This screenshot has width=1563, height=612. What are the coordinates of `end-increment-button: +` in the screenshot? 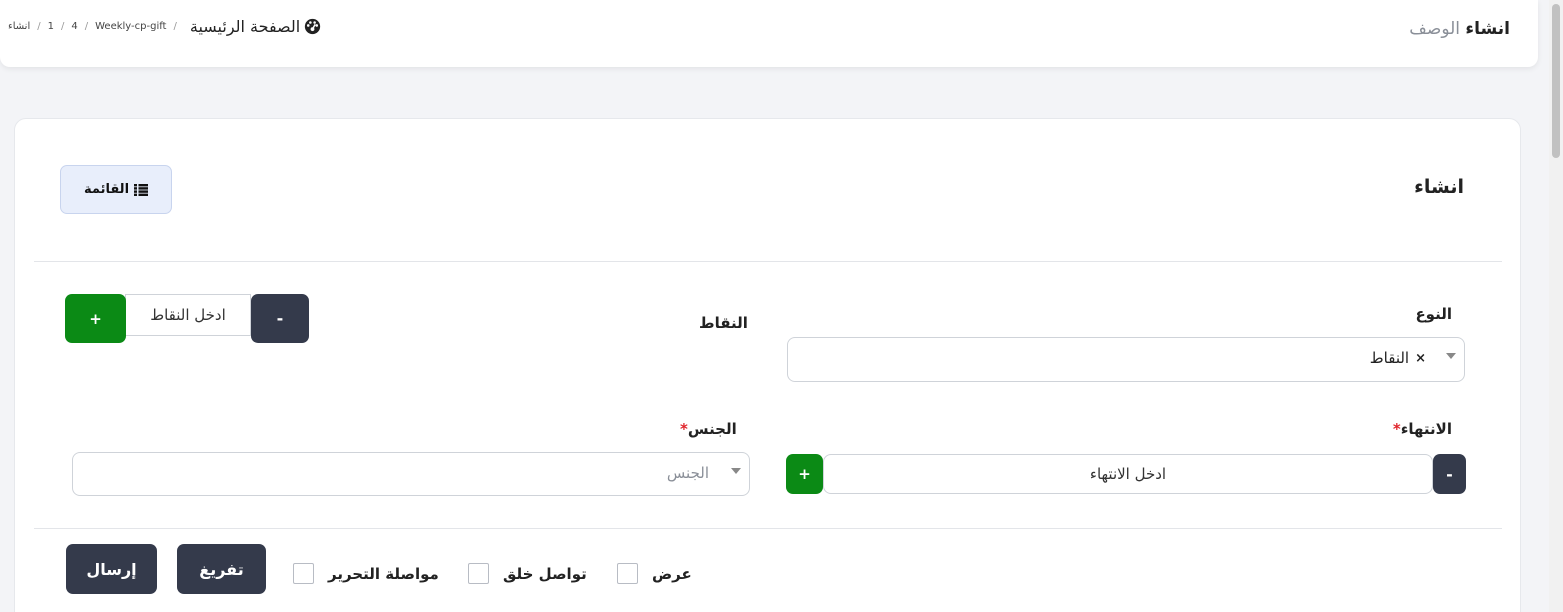 It's located at (804, 474).